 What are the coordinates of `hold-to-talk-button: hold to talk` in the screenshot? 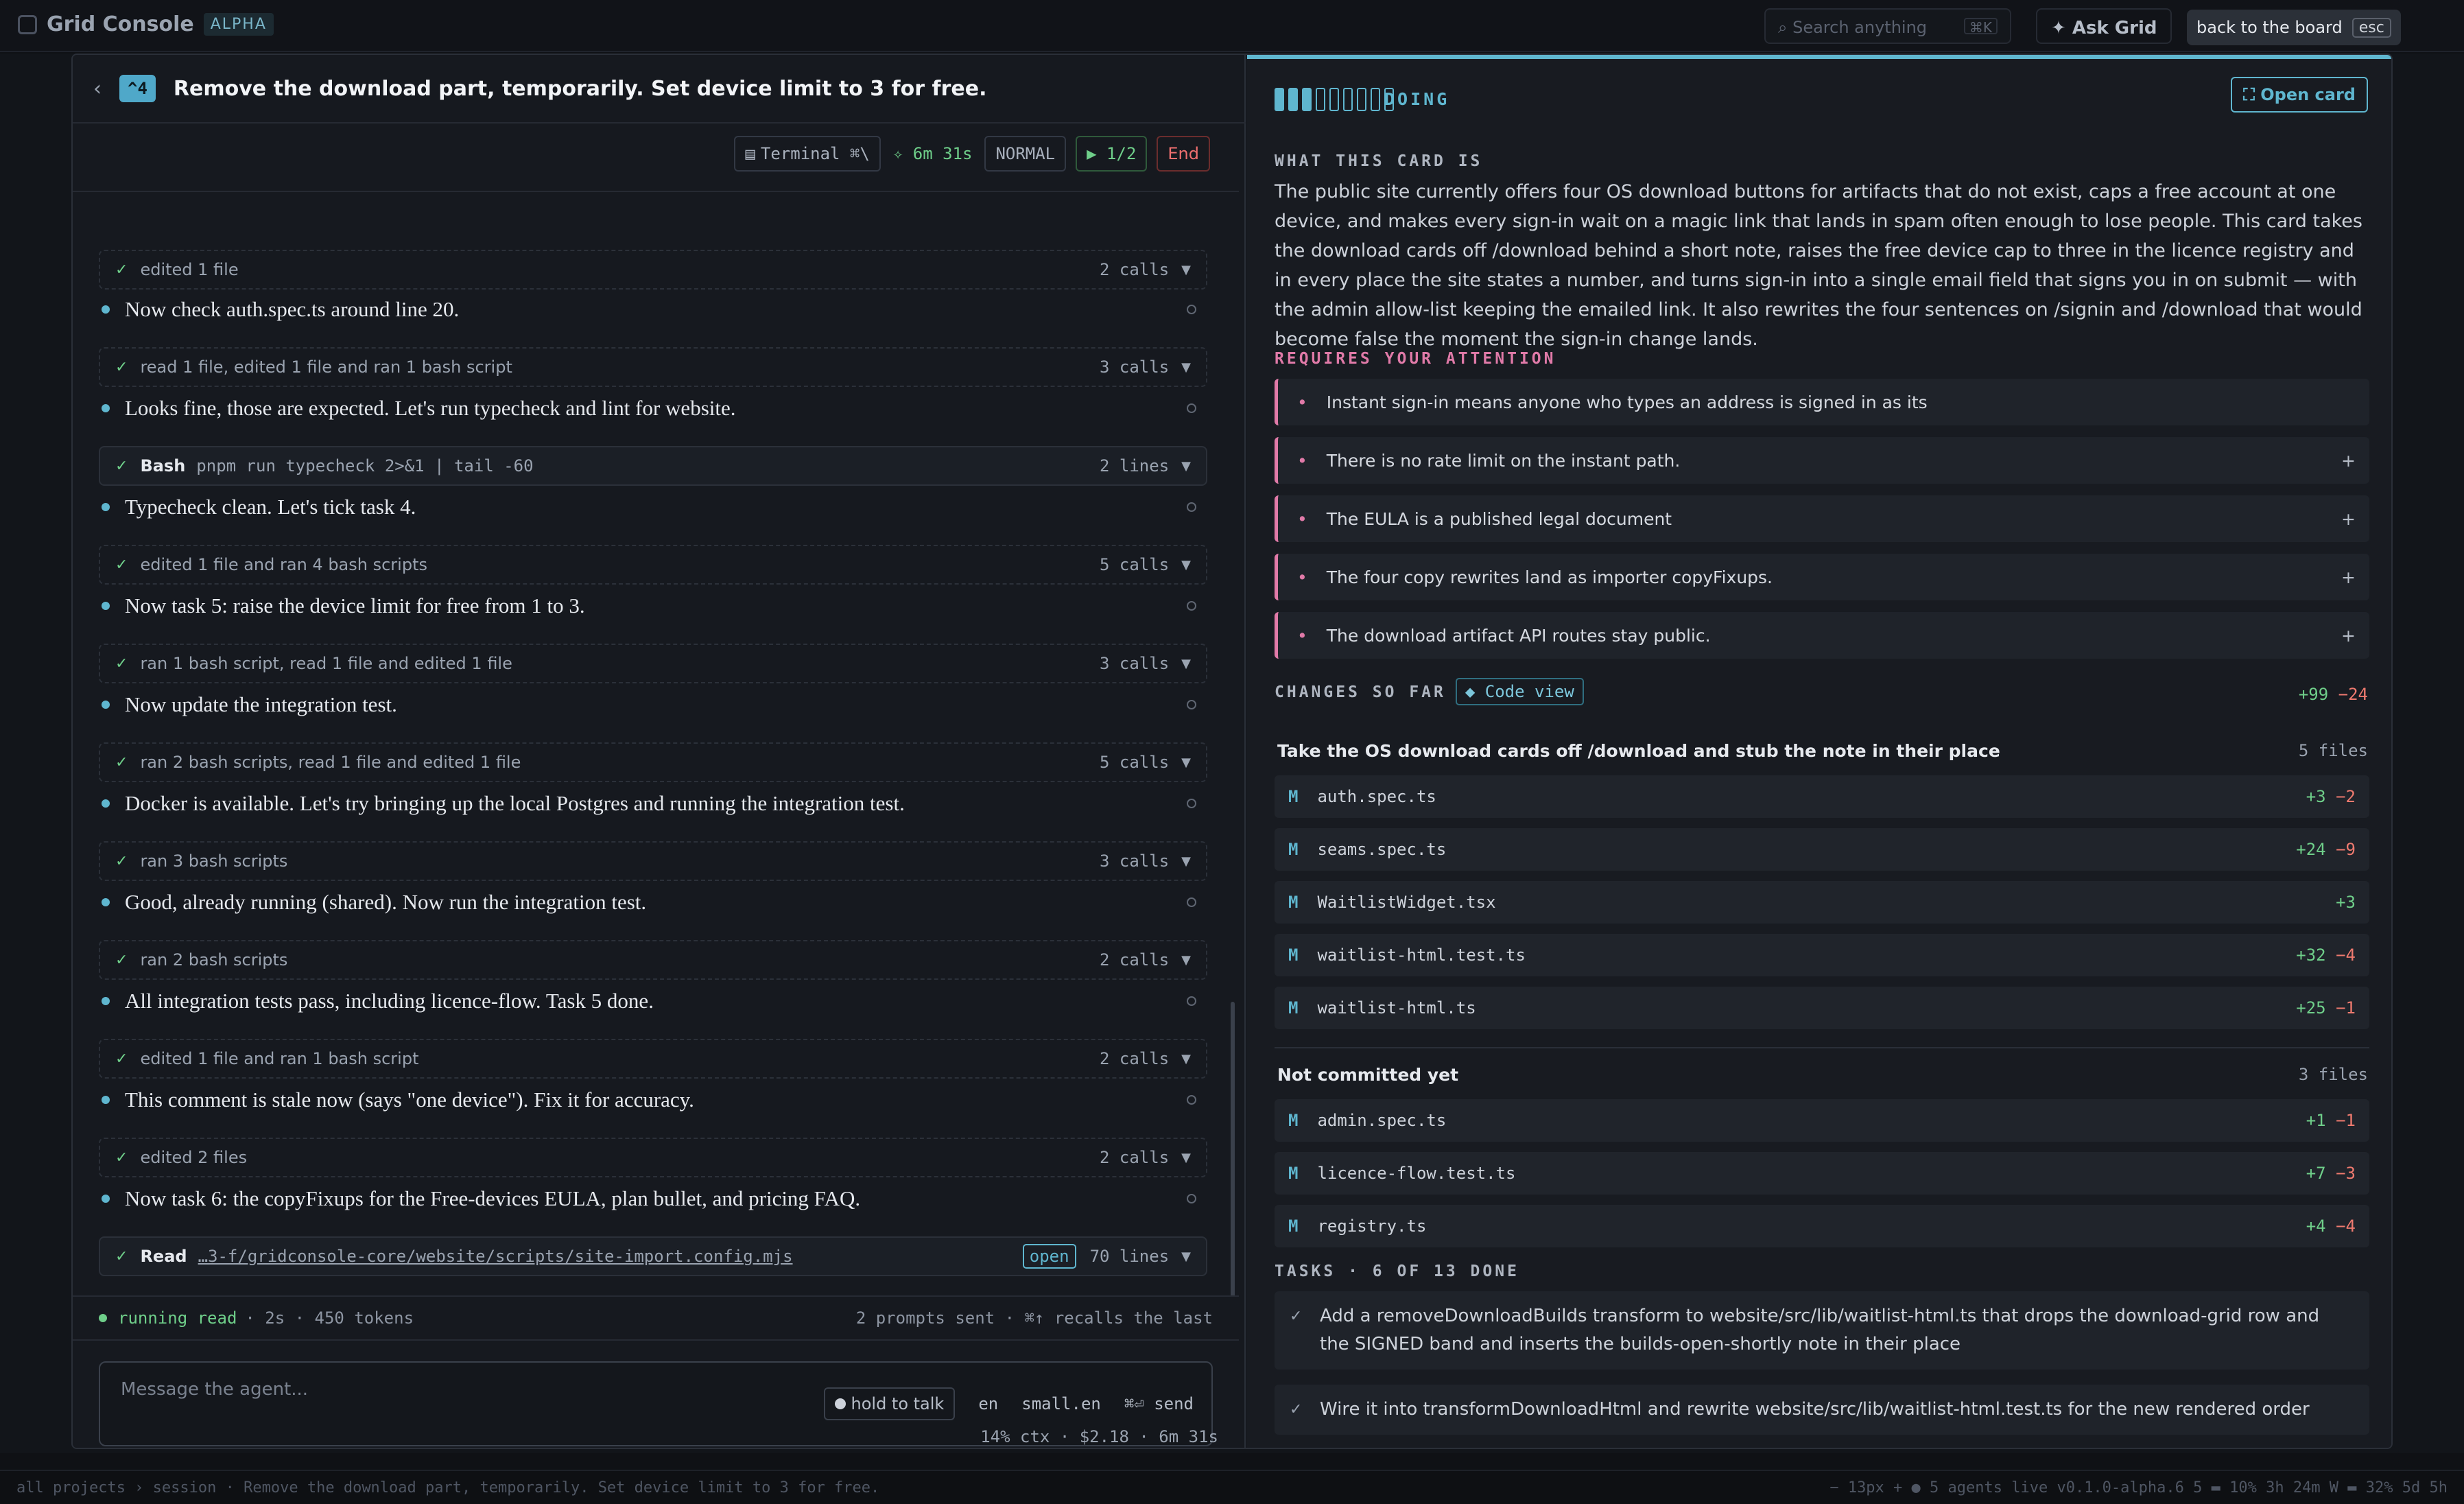 It's located at (890, 1403).